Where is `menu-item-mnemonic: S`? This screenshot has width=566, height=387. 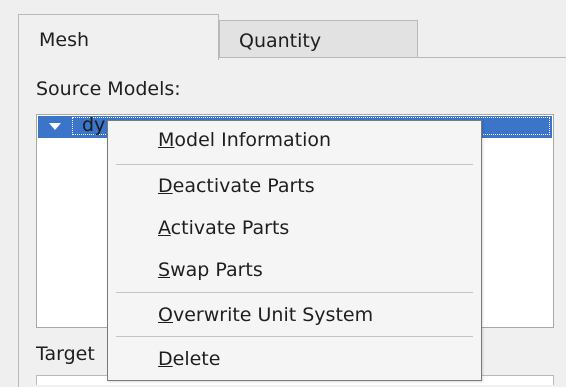 menu-item-mnemonic: S is located at coordinates (164, 270).